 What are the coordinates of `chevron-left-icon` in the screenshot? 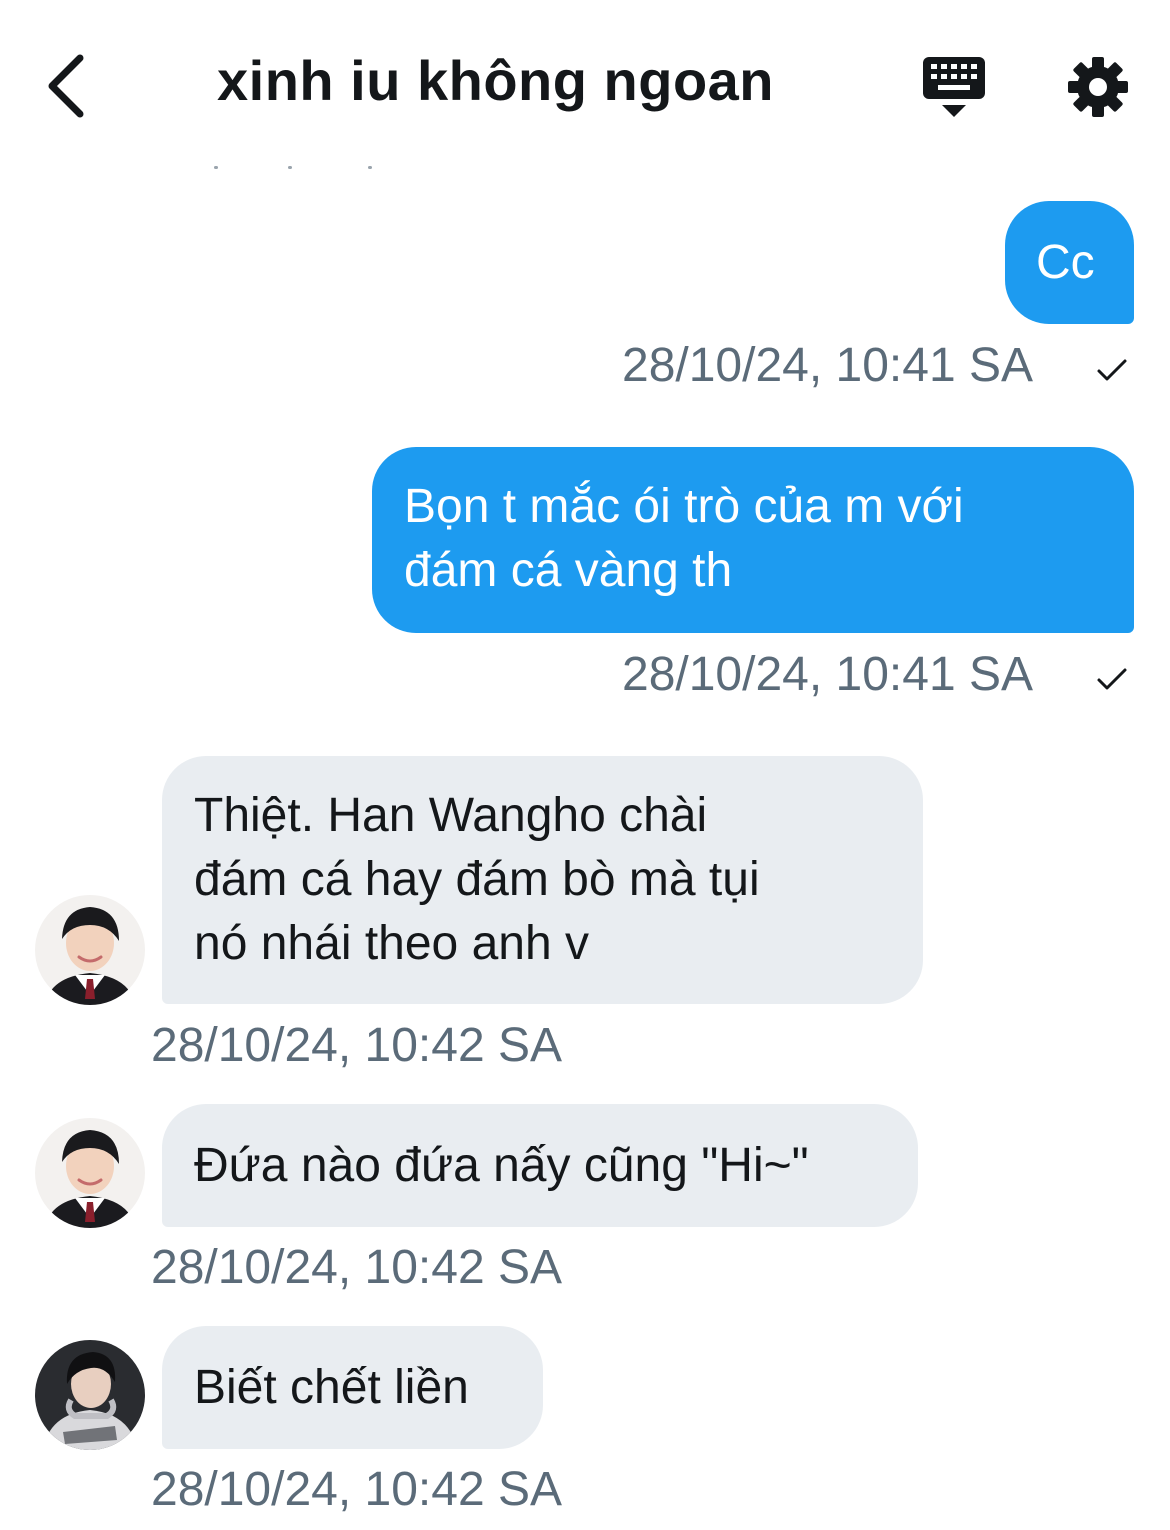 It's located at (66, 86).